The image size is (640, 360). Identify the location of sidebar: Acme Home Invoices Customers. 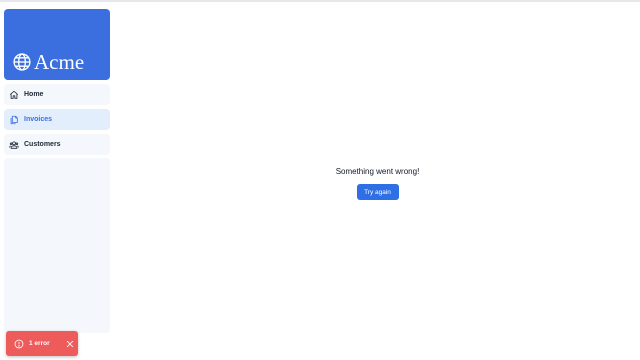
(57, 171).